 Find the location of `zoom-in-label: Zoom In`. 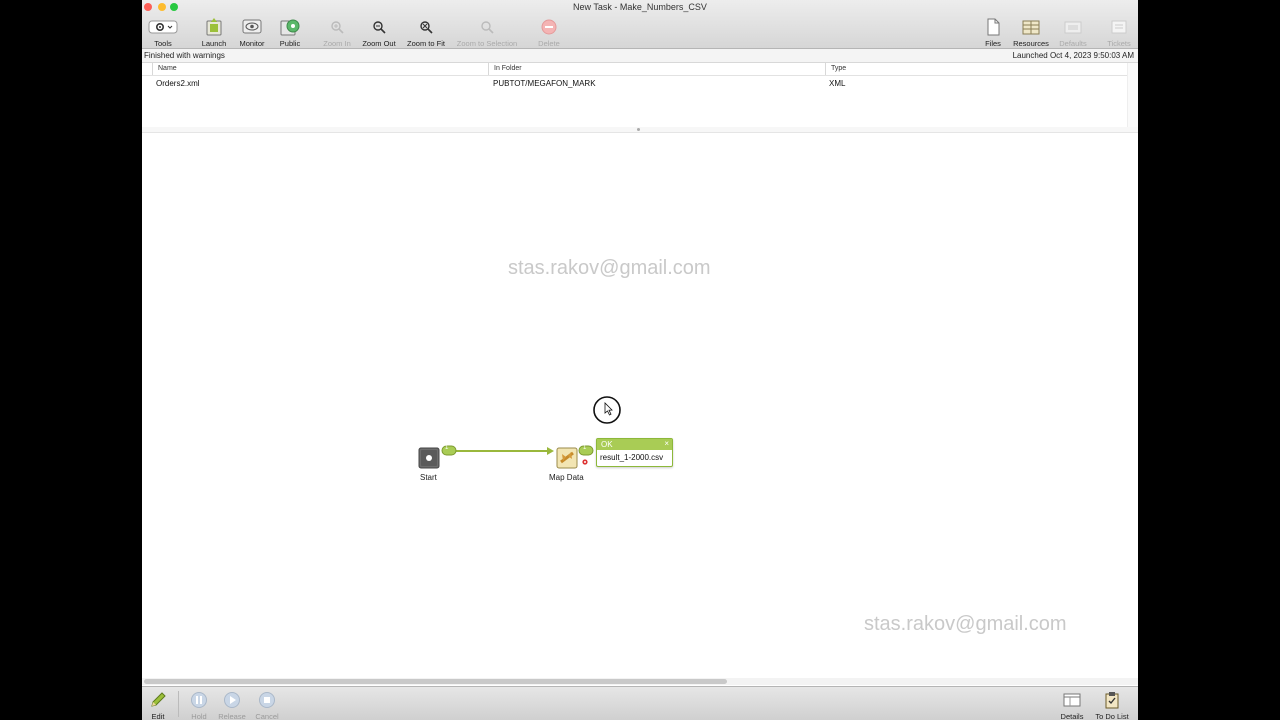

zoom-in-label: Zoom In is located at coordinates (337, 43).